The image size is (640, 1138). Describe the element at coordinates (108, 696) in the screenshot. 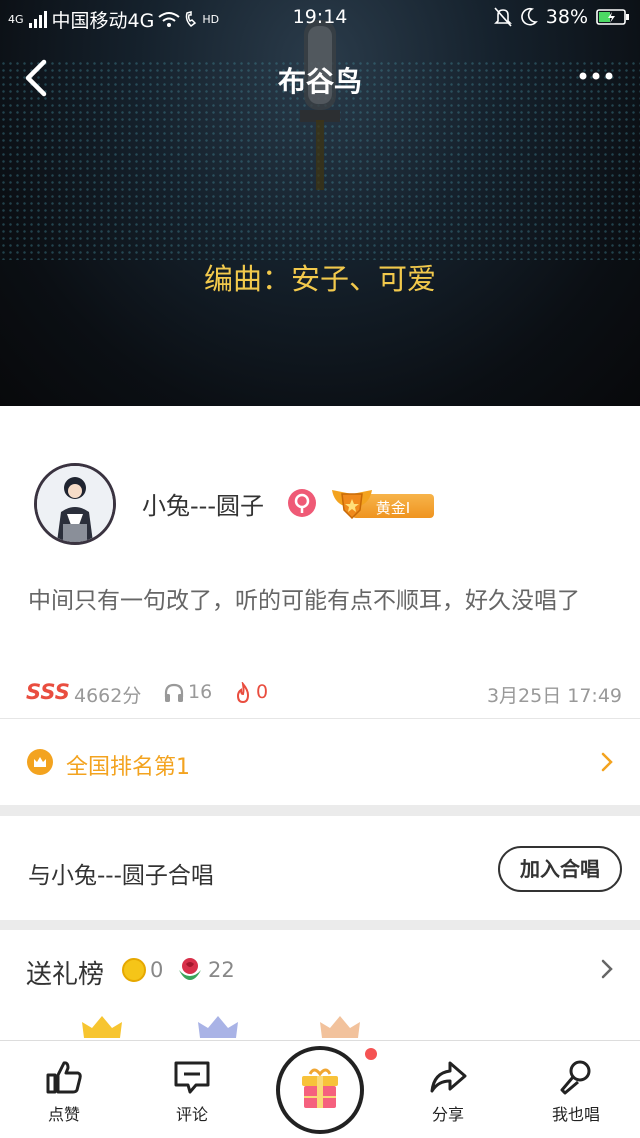

I see `score-value: 4662分` at that location.